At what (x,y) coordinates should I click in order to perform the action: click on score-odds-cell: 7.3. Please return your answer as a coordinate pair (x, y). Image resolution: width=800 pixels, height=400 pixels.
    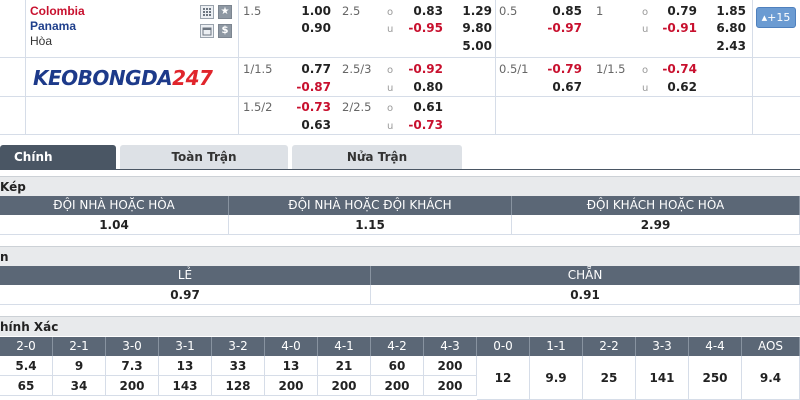
    Looking at the image, I should click on (132, 366).